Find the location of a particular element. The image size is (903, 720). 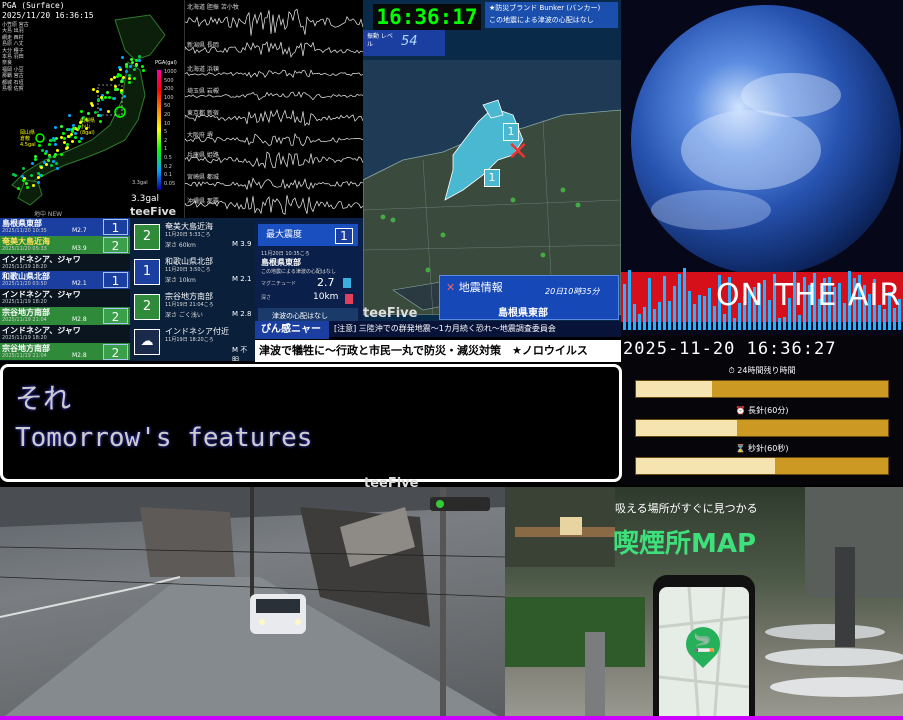

max-area: 島根県東部 is located at coordinates (281, 262).